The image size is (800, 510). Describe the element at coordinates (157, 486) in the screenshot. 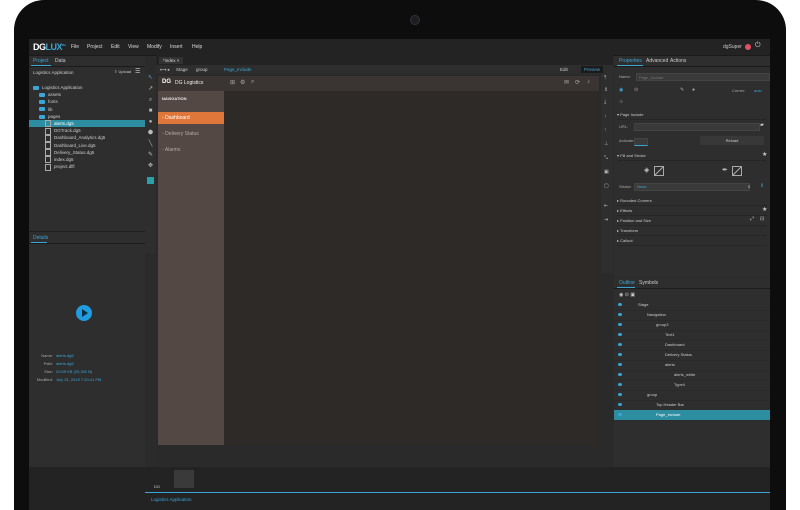

I see `bottom-tab: DG` at that location.